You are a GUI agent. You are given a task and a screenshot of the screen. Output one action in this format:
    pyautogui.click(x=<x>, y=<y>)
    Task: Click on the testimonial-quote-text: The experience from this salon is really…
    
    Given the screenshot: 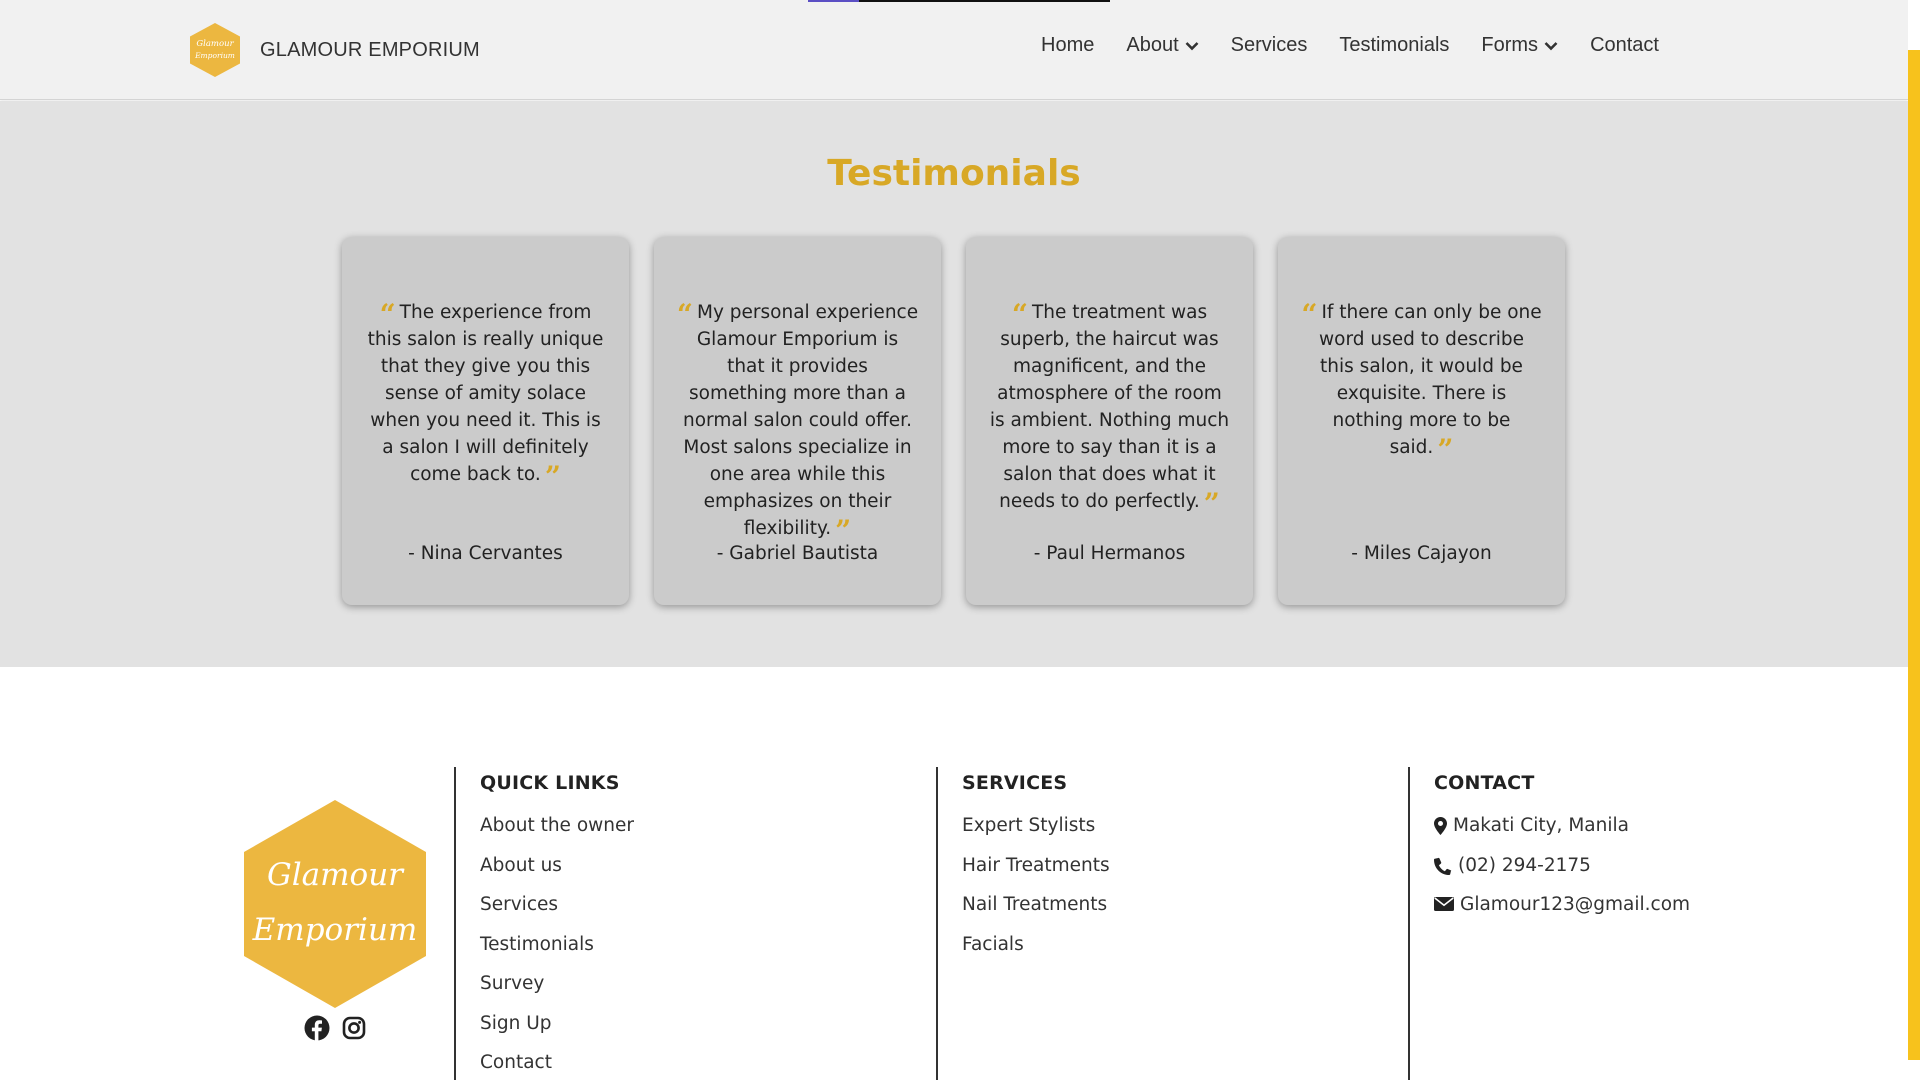 What is the action you would take?
    pyautogui.click(x=485, y=393)
    